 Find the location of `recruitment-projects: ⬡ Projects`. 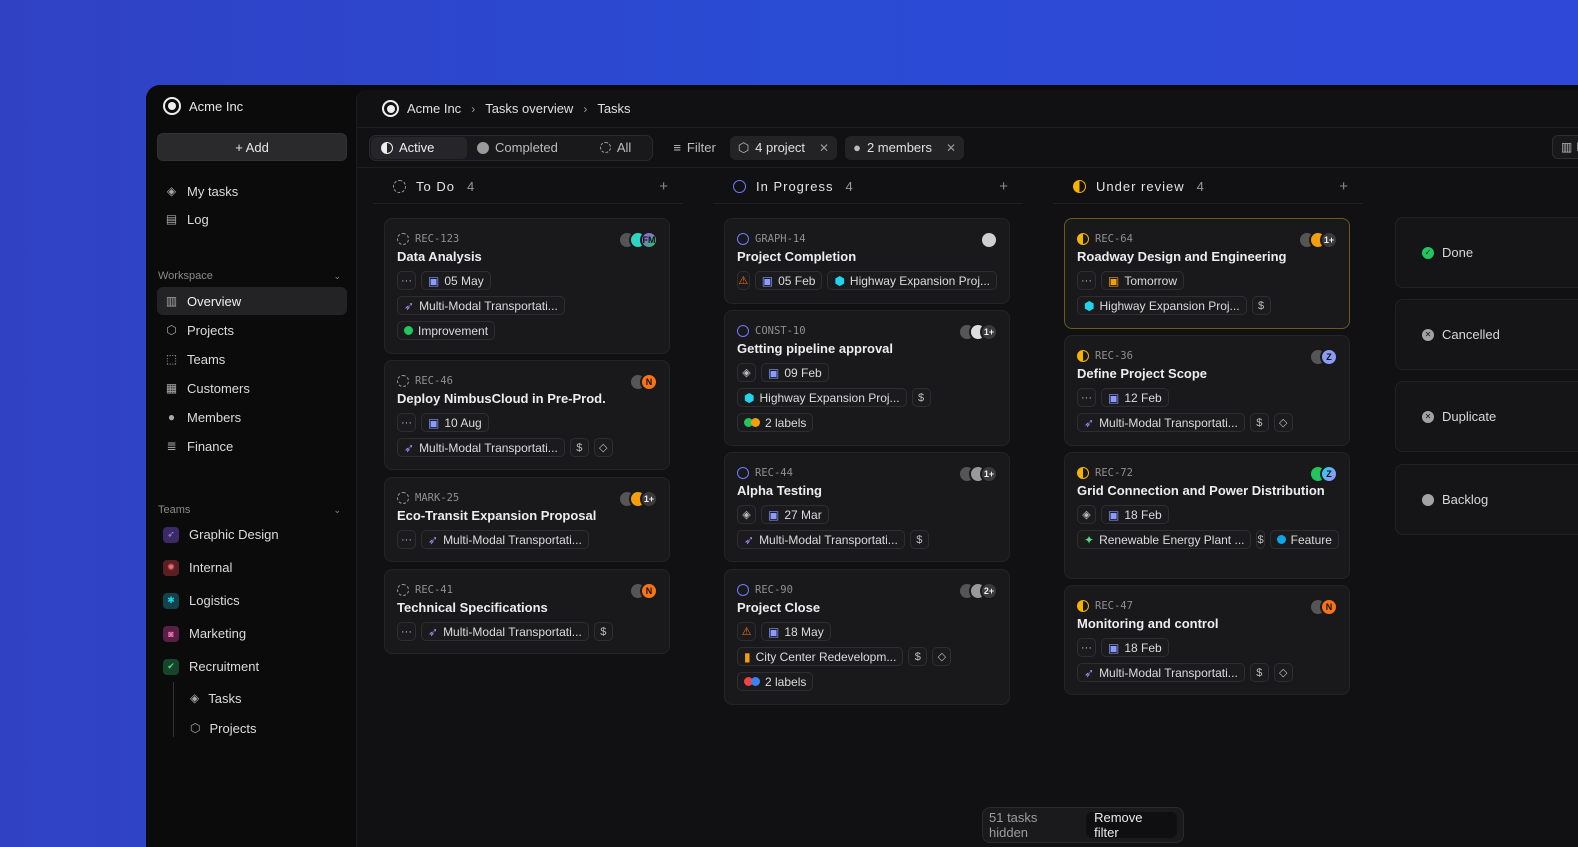

recruitment-projects: ⬡ Projects is located at coordinates (251, 728).